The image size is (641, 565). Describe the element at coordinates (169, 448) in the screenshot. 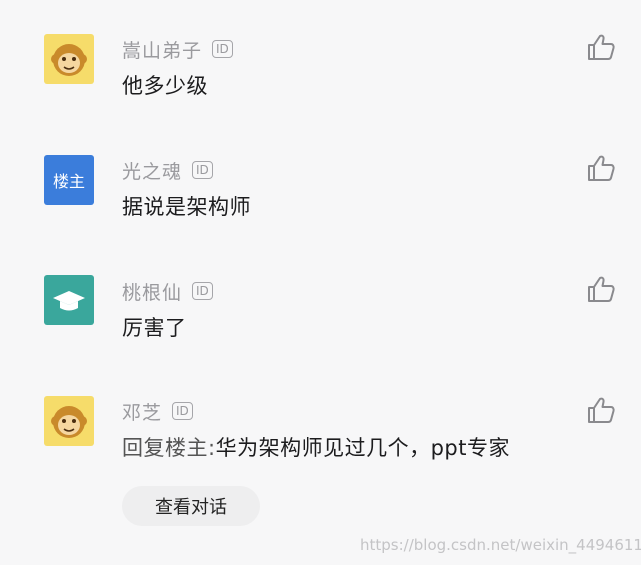

I see `reply-prefix: 回复楼主:` at that location.